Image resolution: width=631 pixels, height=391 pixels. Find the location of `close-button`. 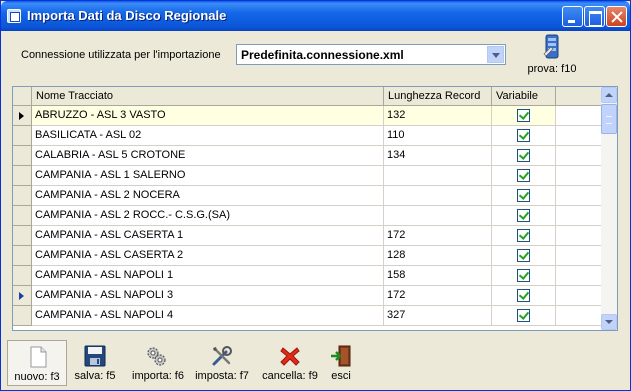

close-button is located at coordinates (616, 16).